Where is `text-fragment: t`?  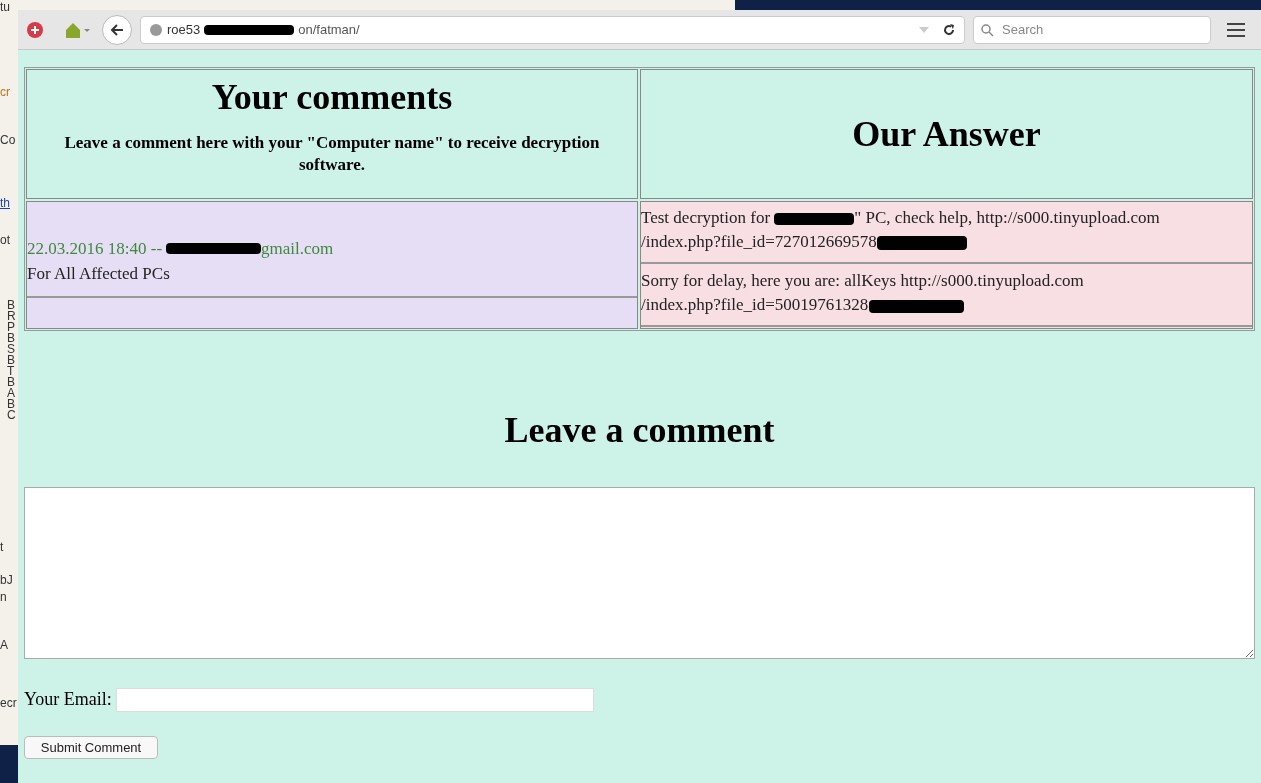
text-fragment: t is located at coordinates (2, 547).